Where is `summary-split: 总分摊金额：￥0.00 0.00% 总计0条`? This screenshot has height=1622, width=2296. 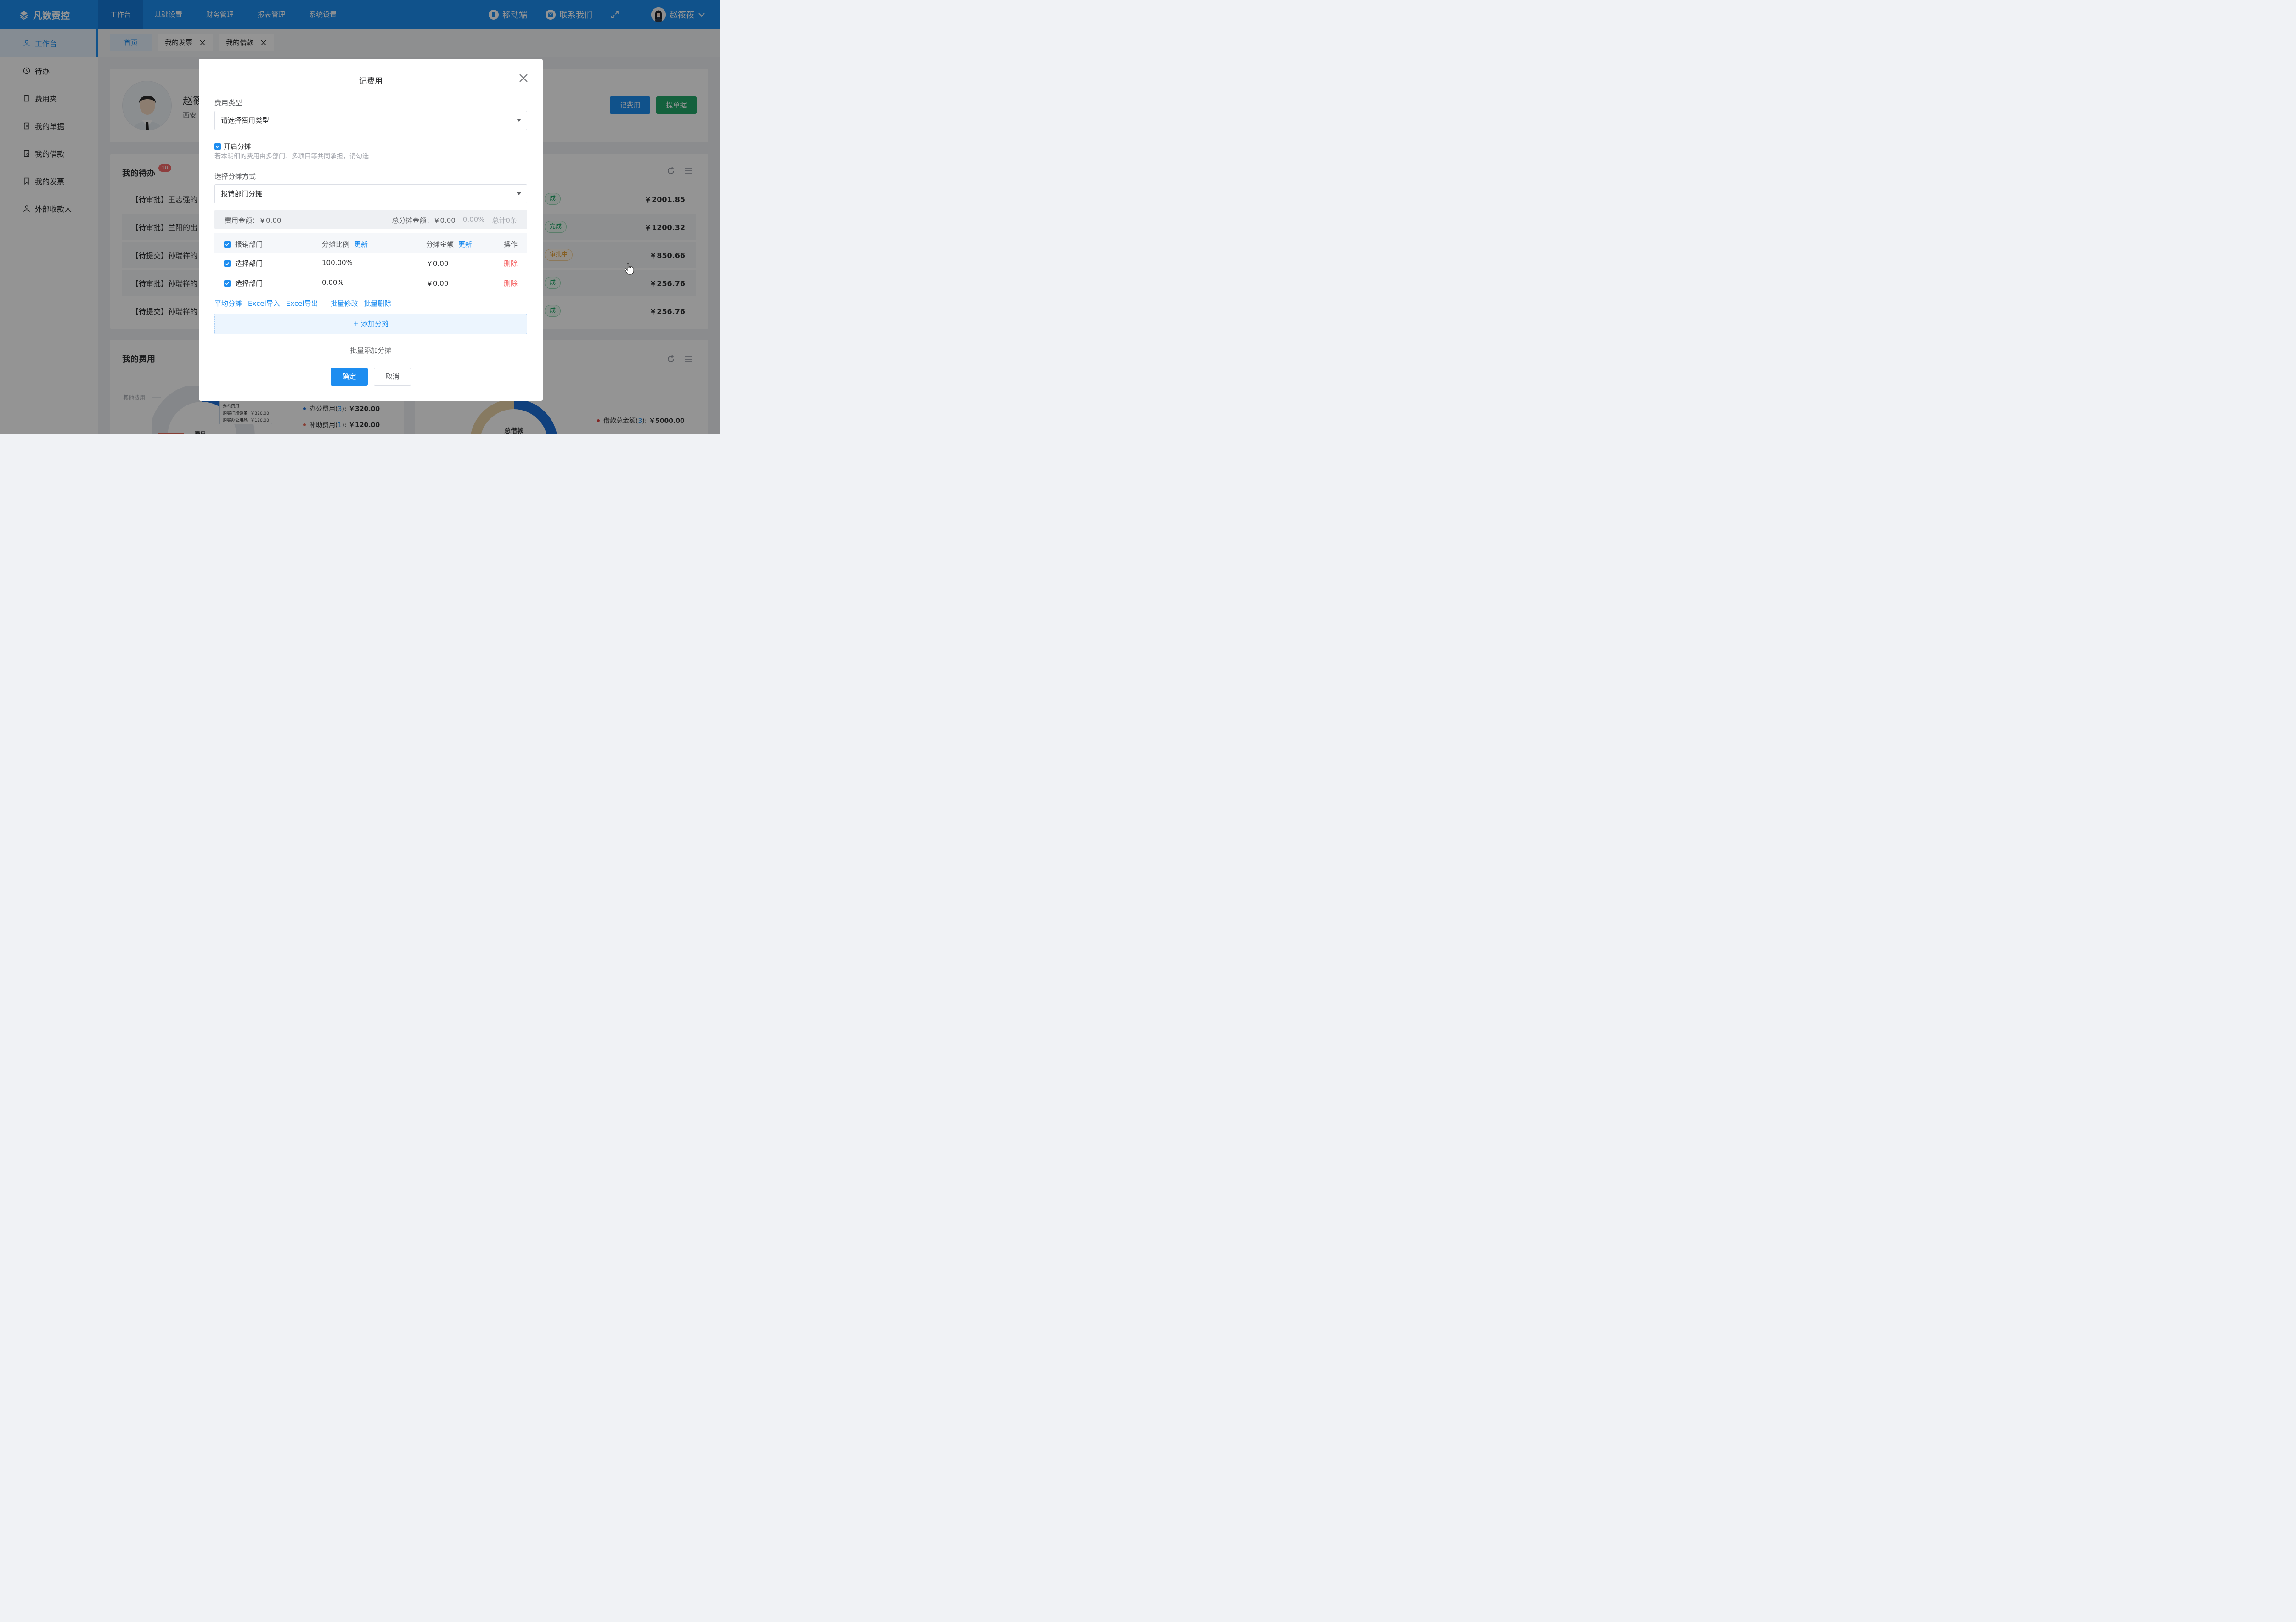 summary-split: 总分摊金额：￥0.00 0.00% 总计0条 is located at coordinates (455, 220).